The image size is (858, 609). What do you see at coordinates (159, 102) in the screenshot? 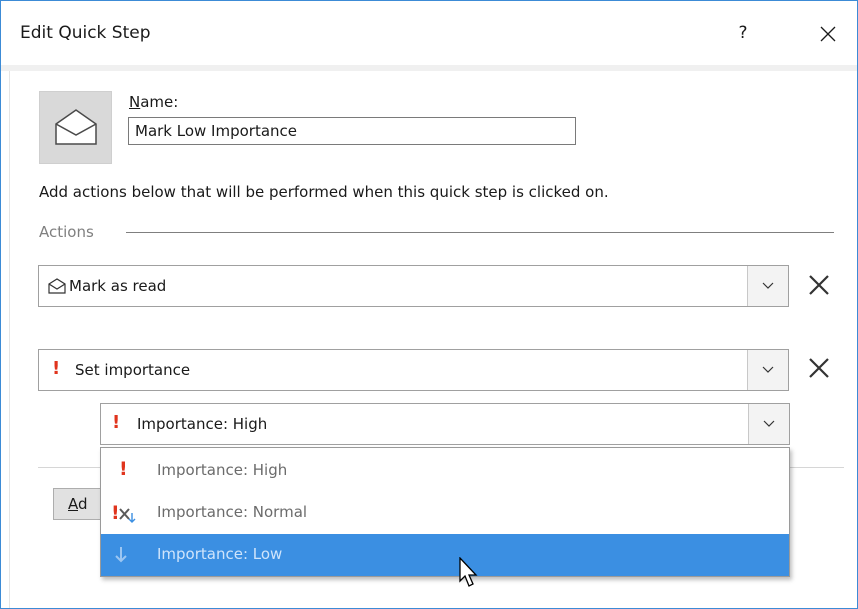
I see `name-label-text: ame:` at bounding box center [159, 102].